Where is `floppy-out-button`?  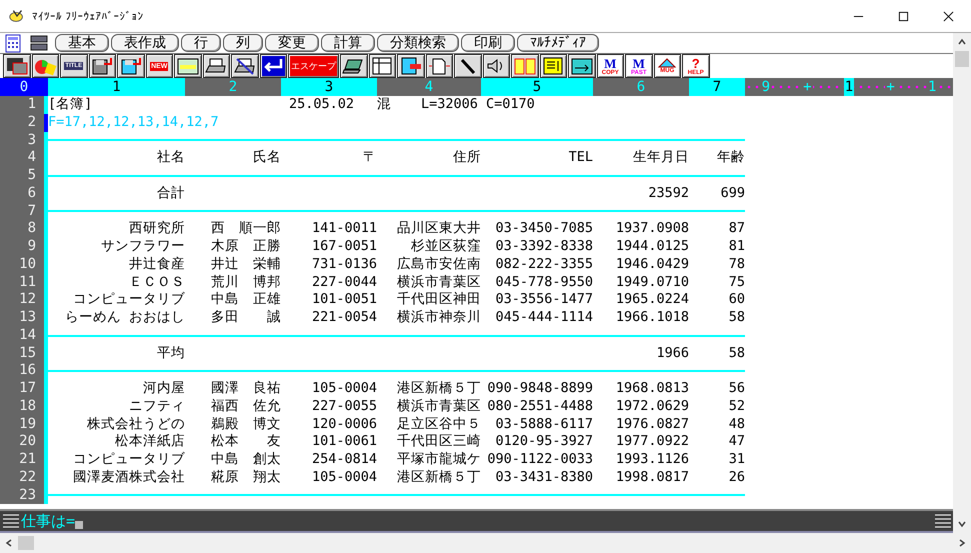 floppy-out-button is located at coordinates (102, 66).